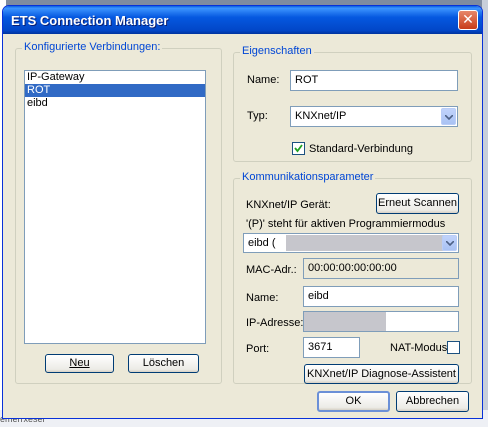  I want to click on new-connection-button: Neu, so click(79, 363).